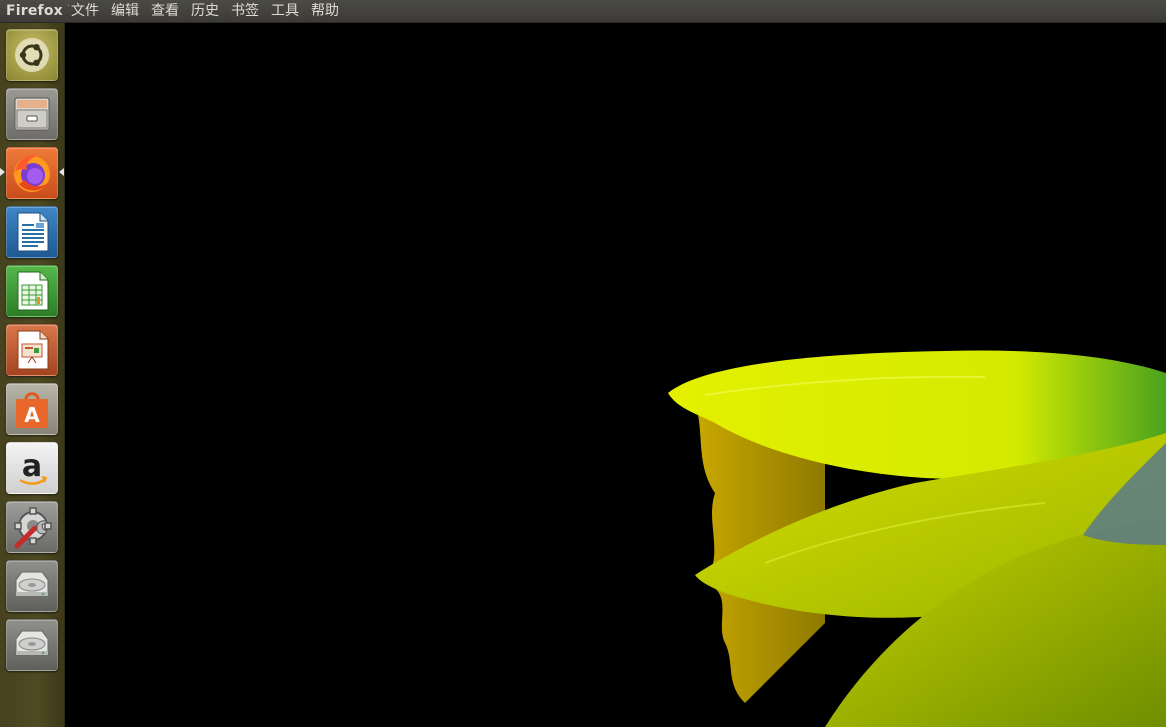  I want to click on launcher-dash-home, so click(32, 55).